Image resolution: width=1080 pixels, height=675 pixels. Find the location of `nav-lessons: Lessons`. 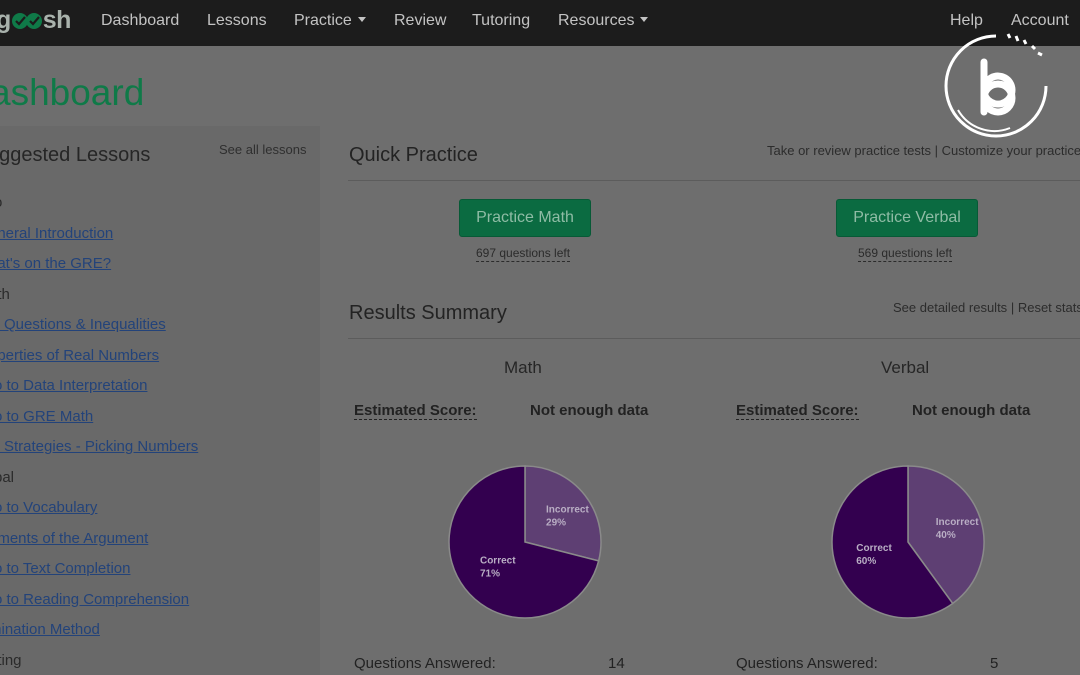

nav-lessons: Lessons is located at coordinates (237, 21).